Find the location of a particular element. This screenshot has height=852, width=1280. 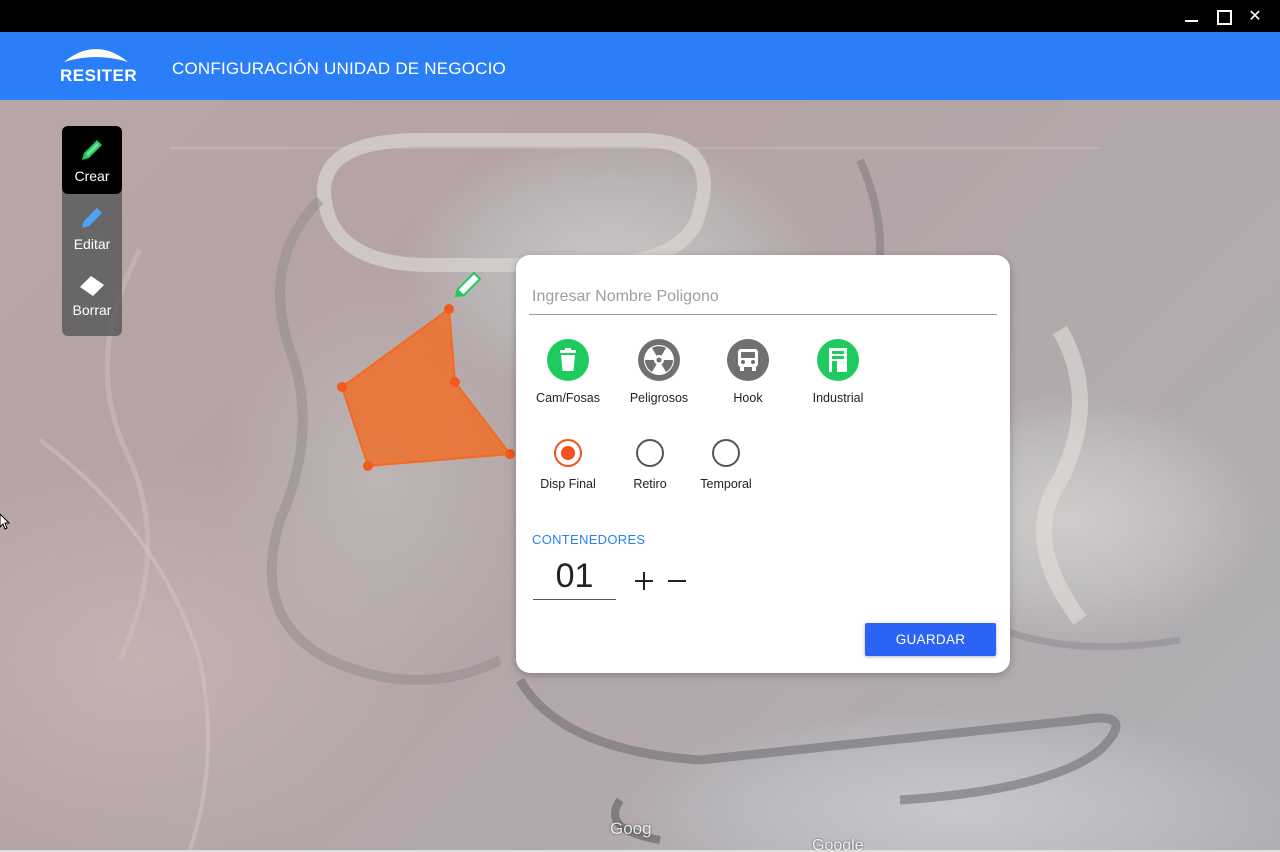

containers-label: CONTENEDORES is located at coordinates (589, 539).